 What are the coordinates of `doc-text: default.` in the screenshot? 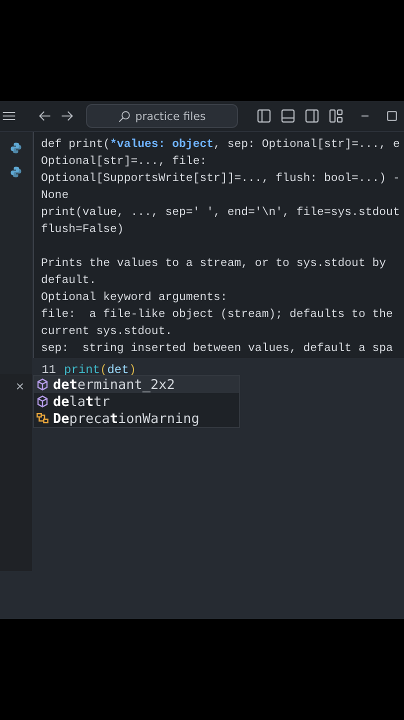 It's located at (69, 281).